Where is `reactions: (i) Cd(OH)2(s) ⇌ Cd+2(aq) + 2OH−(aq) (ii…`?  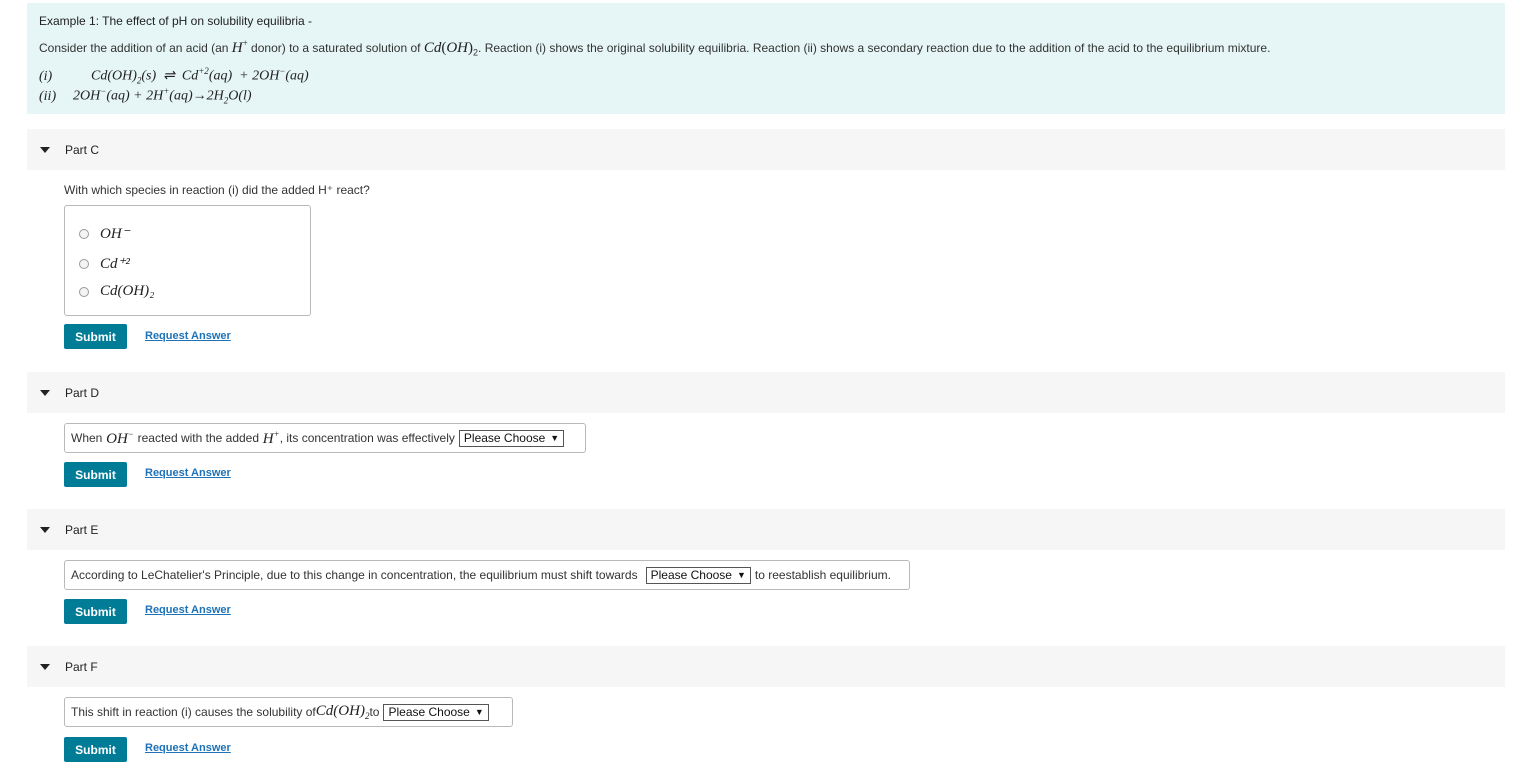 reactions: (i) Cd(OH)2(s) ⇌ Cd+2(aq) + 2OH−(aq) (ii… is located at coordinates (766, 86).